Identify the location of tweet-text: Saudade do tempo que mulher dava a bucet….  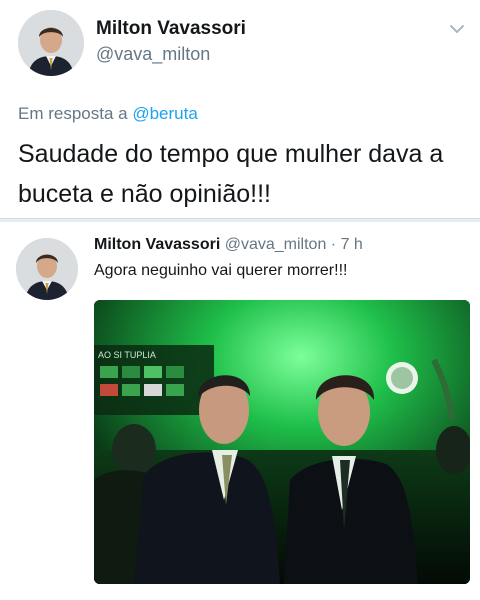
(231, 174).